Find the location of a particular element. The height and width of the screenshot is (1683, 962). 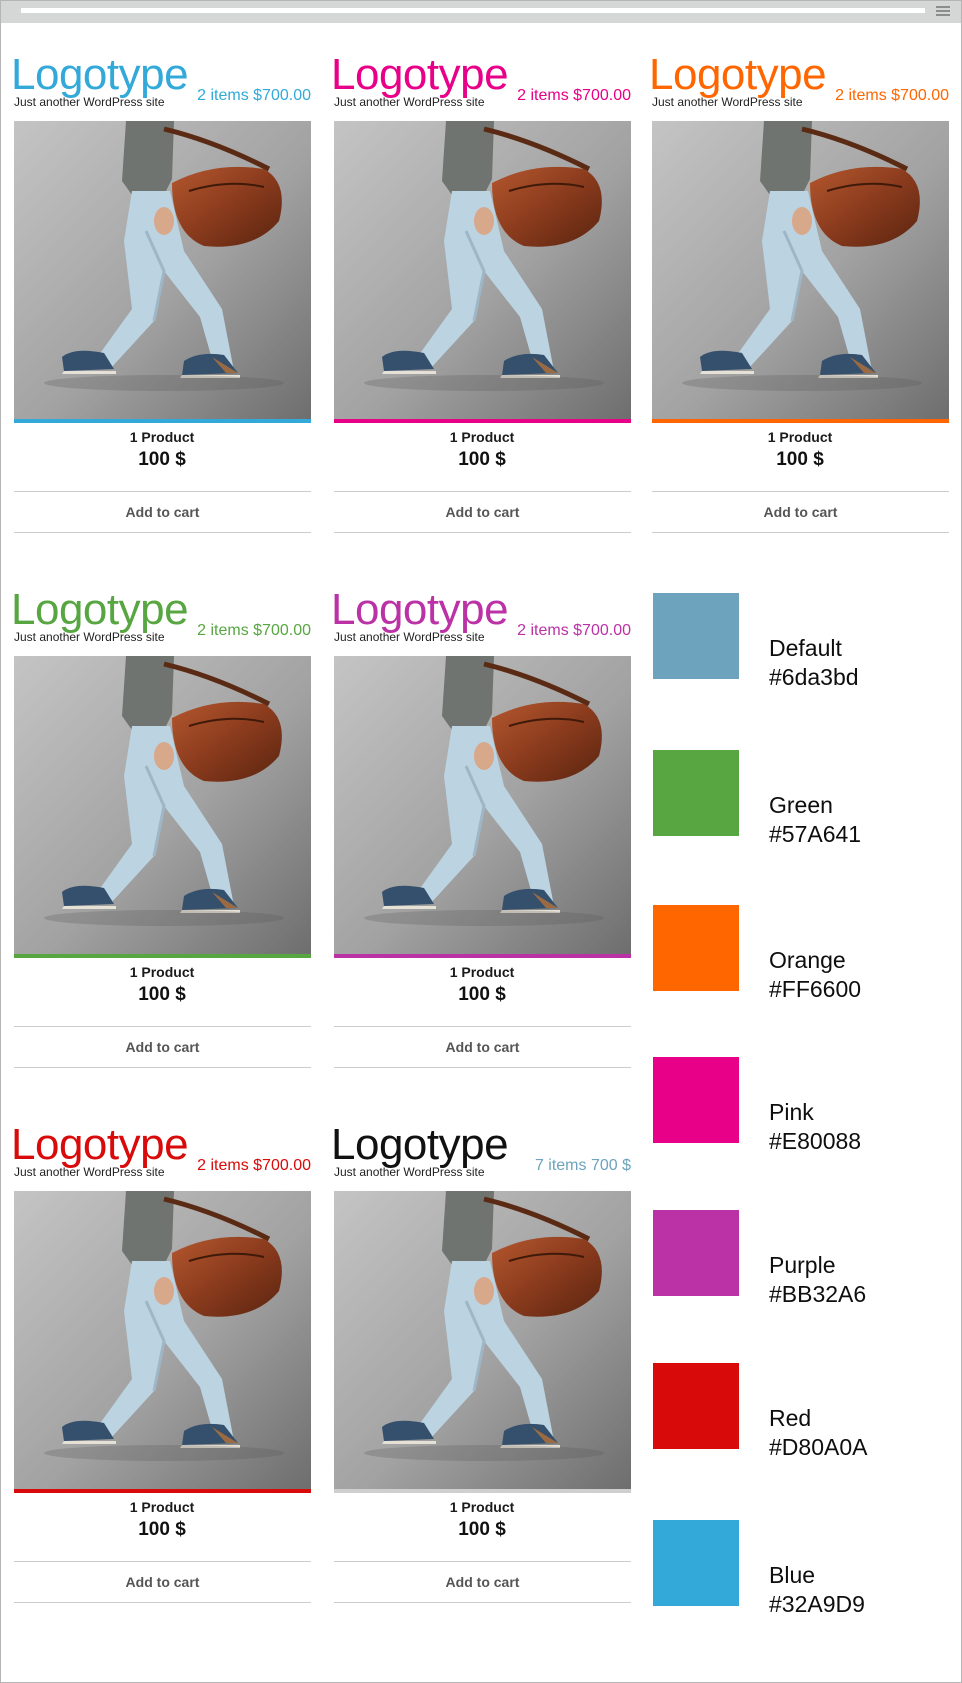

swatch-hex-code: #57A641 is located at coordinates (815, 834).